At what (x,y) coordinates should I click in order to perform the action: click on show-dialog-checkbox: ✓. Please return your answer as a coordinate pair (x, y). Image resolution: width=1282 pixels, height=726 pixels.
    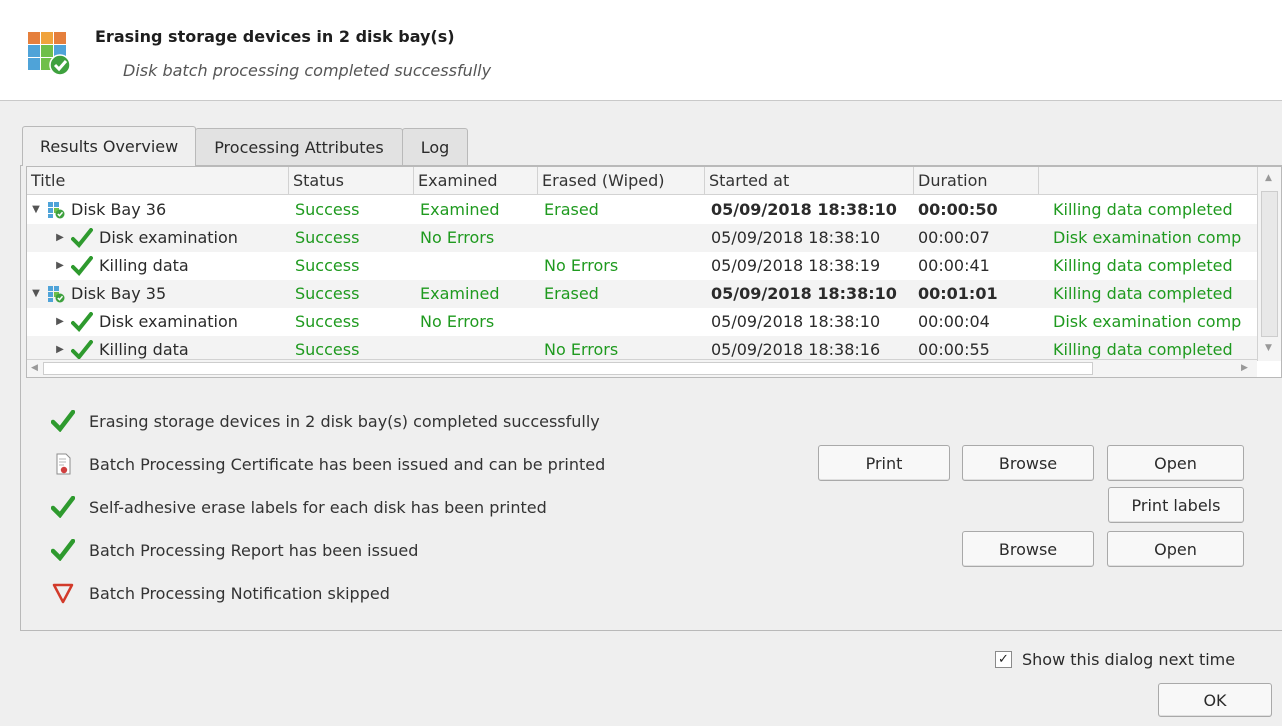
    Looking at the image, I should click on (1003, 659).